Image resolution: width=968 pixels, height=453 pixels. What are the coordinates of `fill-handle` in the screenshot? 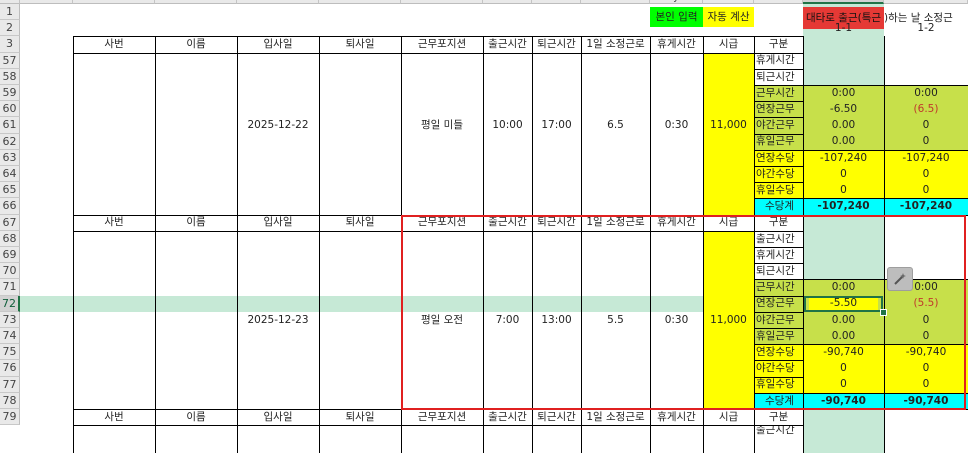 It's located at (883, 312).